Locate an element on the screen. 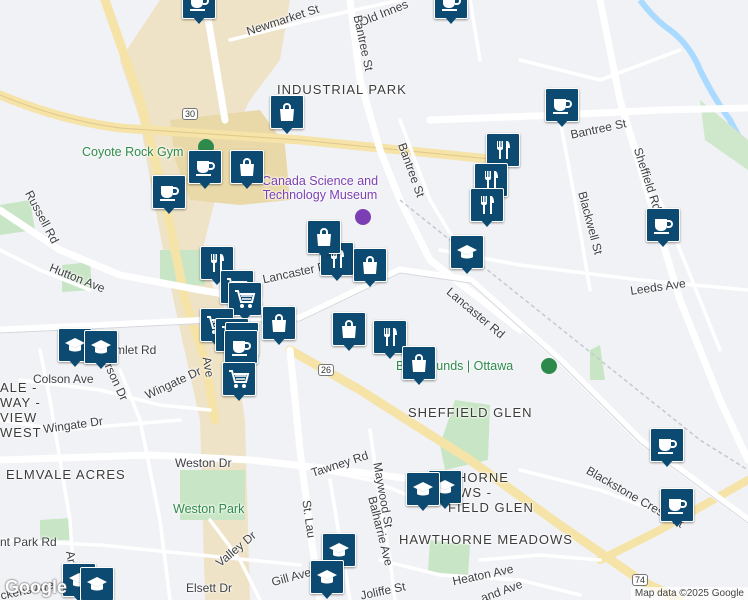 The height and width of the screenshot is (600, 748). google-logo: Google is located at coordinates (36, 587).